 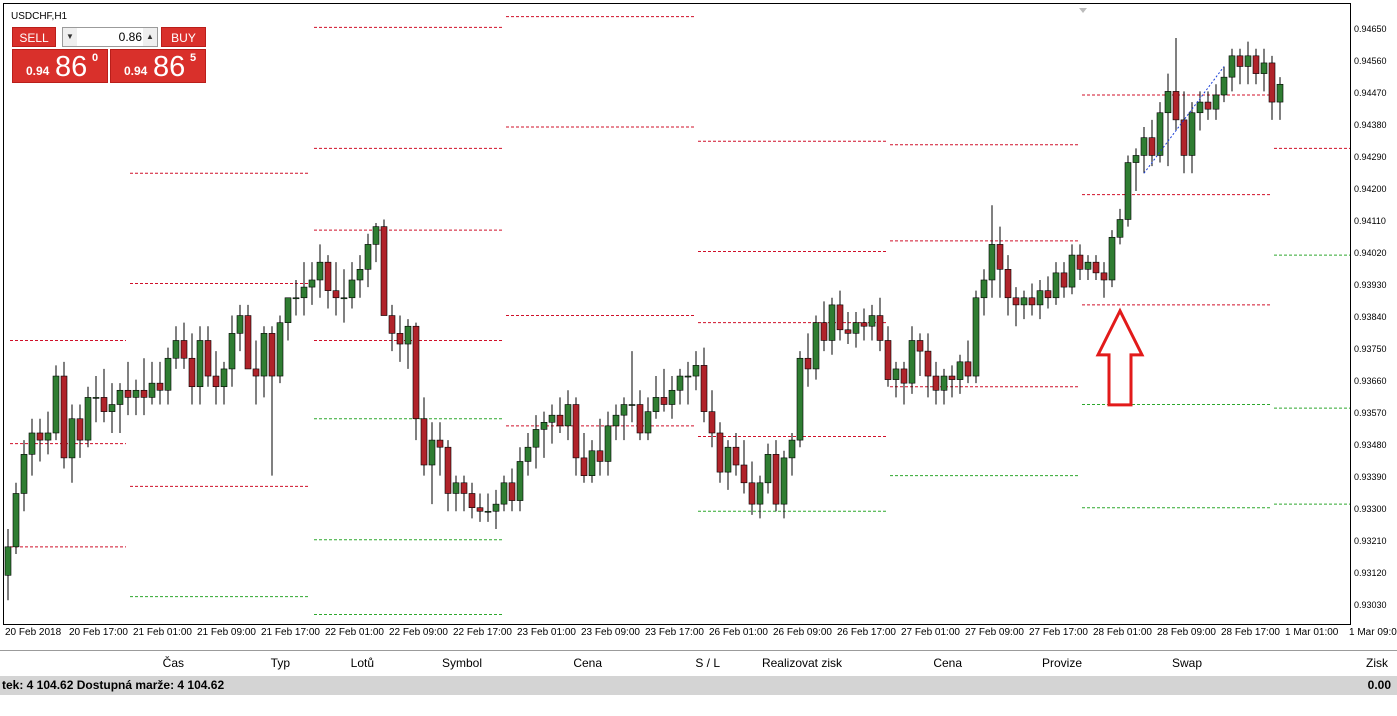 What do you see at coordinates (791, 663) in the screenshot?
I see `column-header-take-profit: Realizovat zisk` at bounding box center [791, 663].